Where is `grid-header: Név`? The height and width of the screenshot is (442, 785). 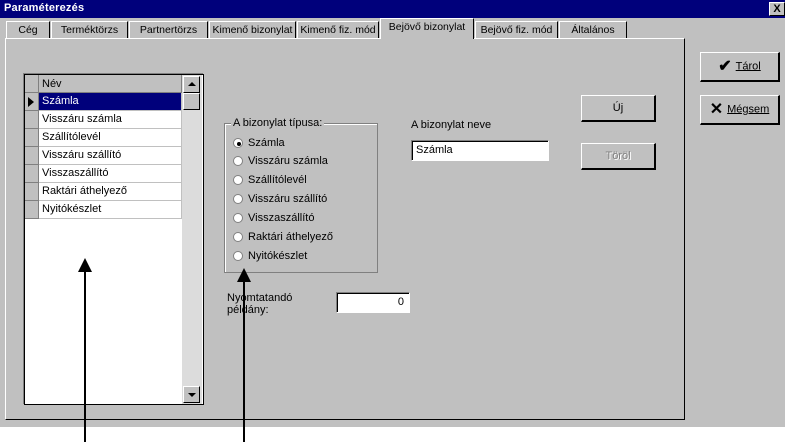 grid-header: Név is located at coordinates (103, 84).